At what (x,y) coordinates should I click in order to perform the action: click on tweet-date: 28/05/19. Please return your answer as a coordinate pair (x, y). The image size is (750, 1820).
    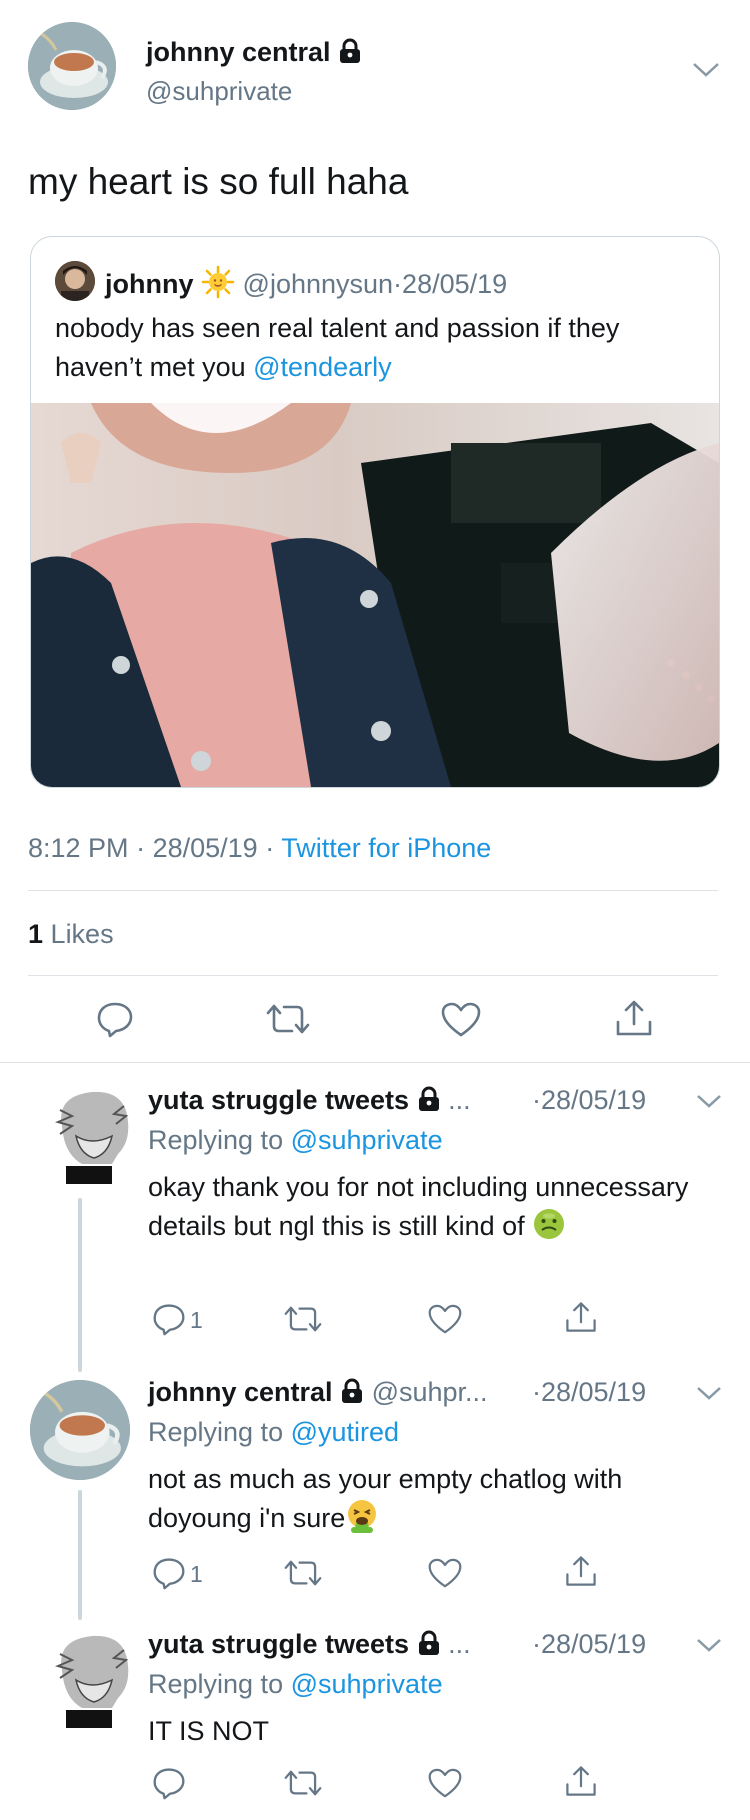
    Looking at the image, I should click on (205, 848).